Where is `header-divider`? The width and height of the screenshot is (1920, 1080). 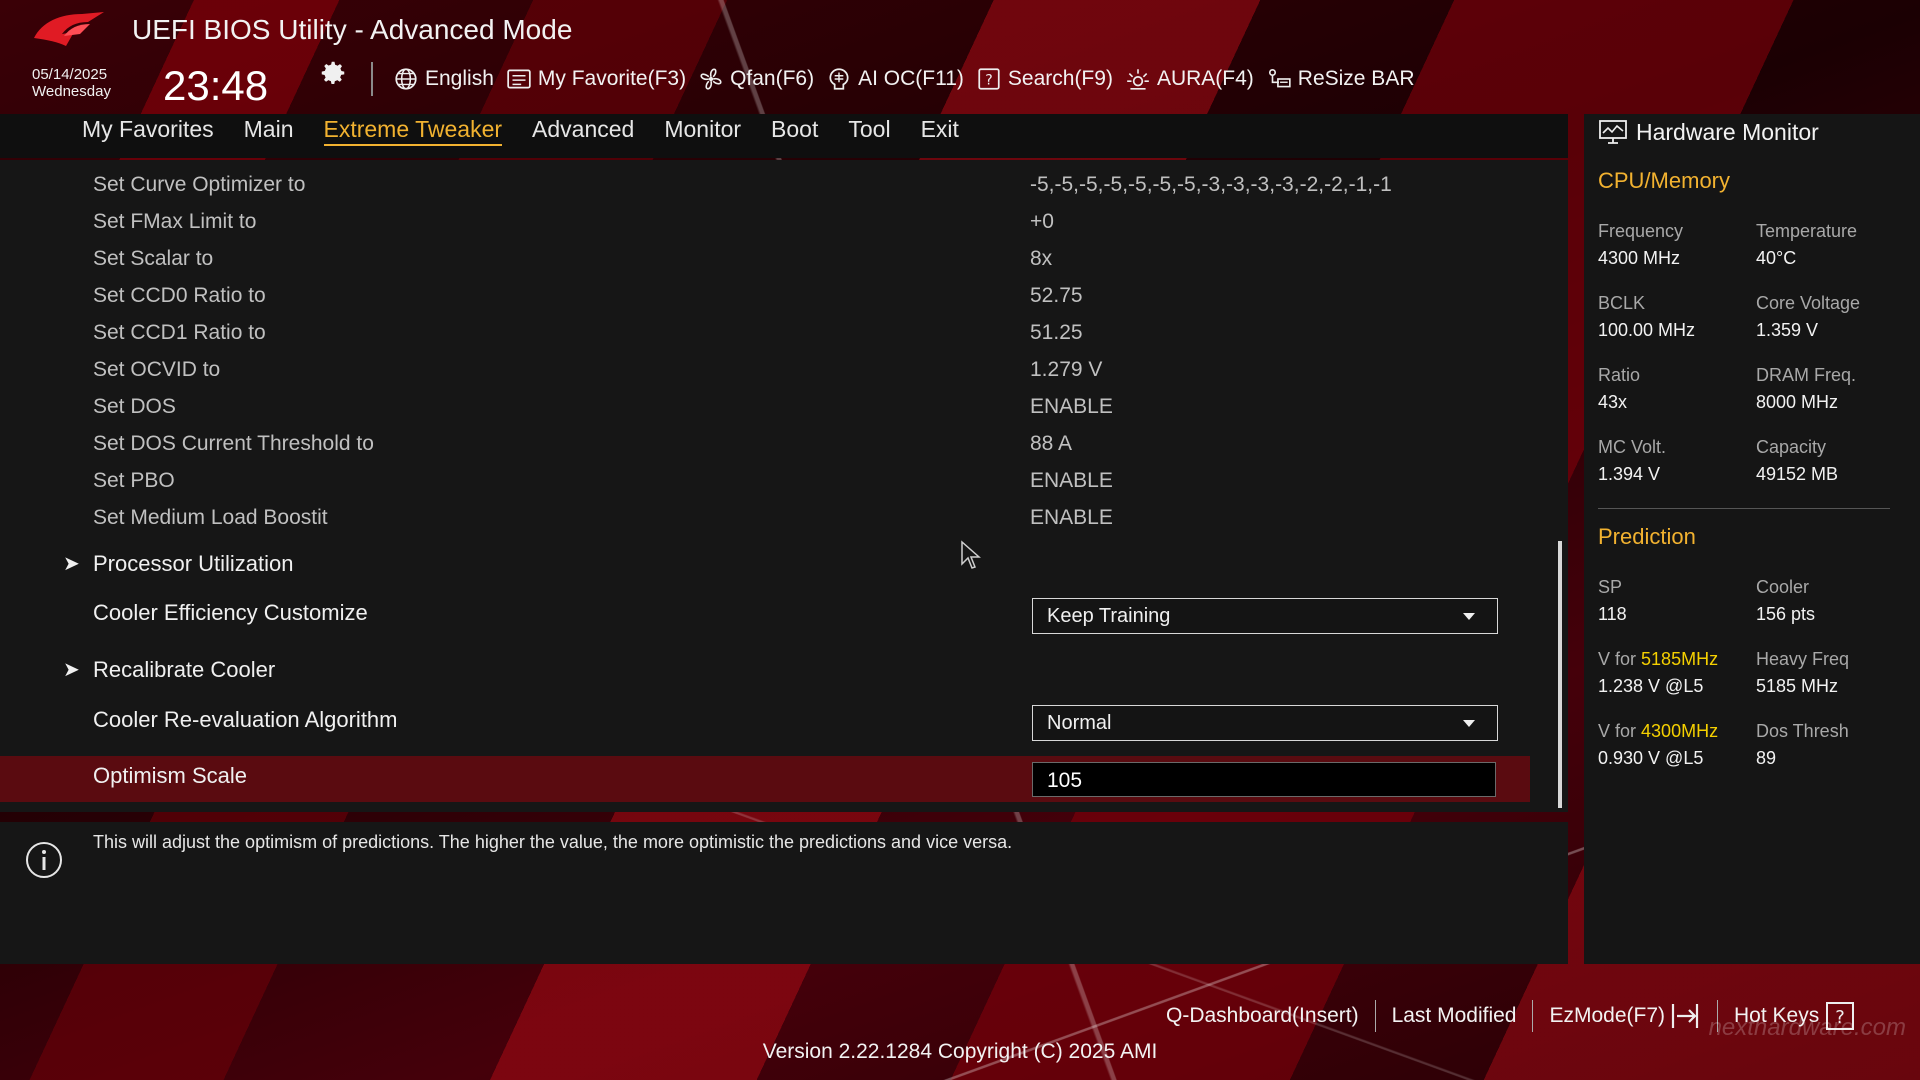 header-divider is located at coordinates (372, 79).